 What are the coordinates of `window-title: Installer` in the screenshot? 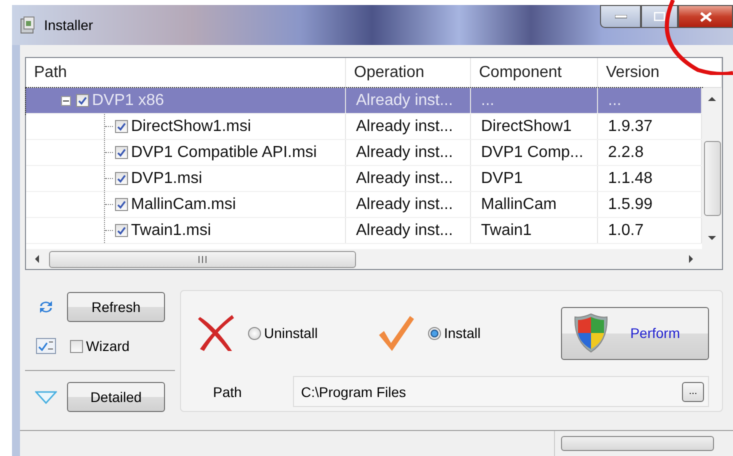 It's located at (69, 25).